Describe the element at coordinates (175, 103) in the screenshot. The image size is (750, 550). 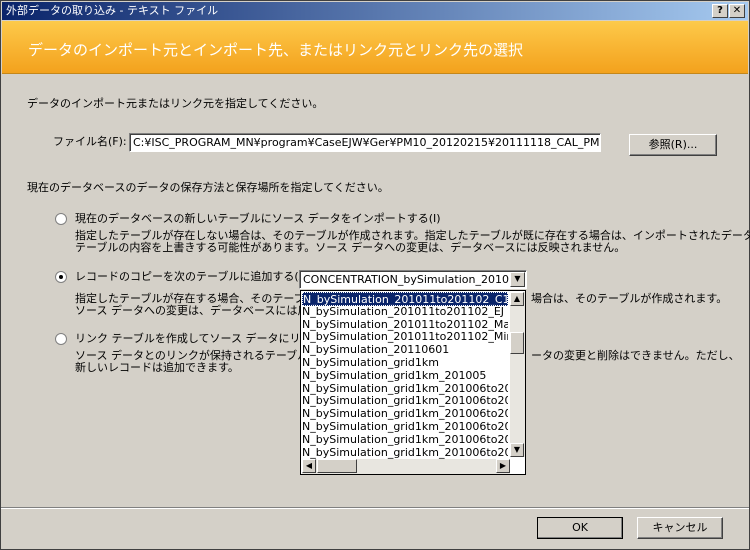
I see `source-prompt: データのインポート元またはリンク元を指定してください。` at that location.